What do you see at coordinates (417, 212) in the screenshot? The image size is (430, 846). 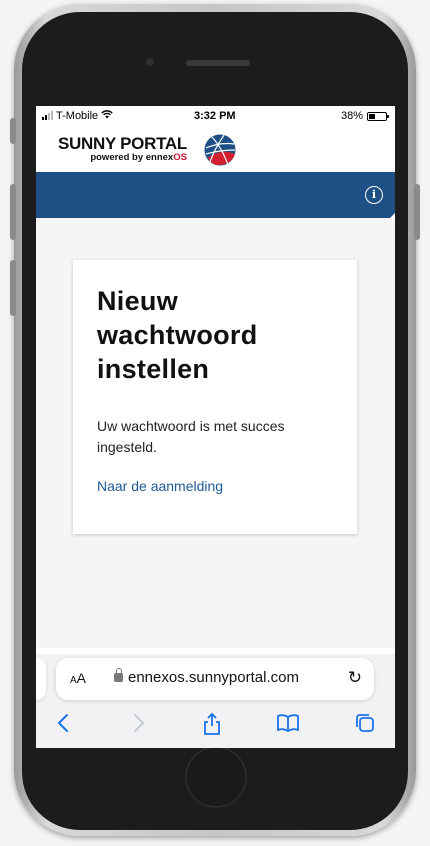 I see `power-button` at bounding box center [417, 212].